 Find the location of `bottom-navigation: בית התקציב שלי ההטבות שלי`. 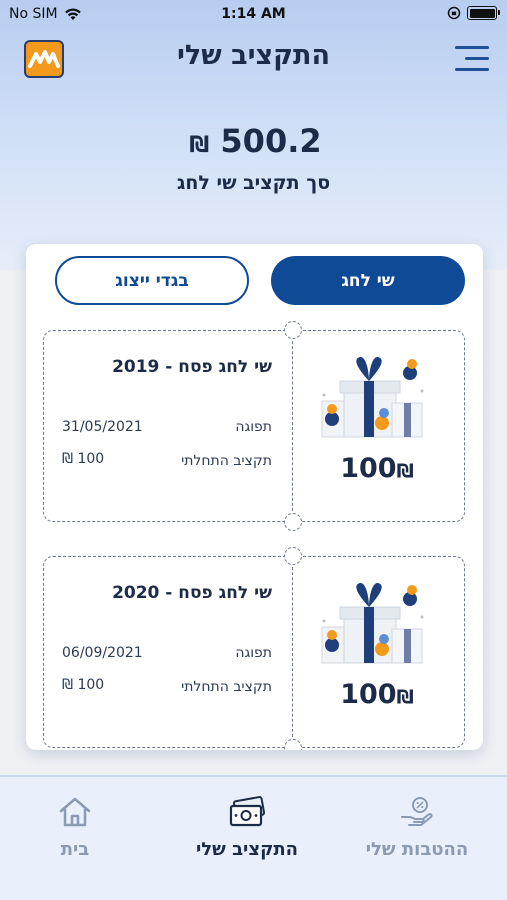

bottom-navigation: בית התקציב שלי ההטבות שלי is located at coordinates (253, 837).